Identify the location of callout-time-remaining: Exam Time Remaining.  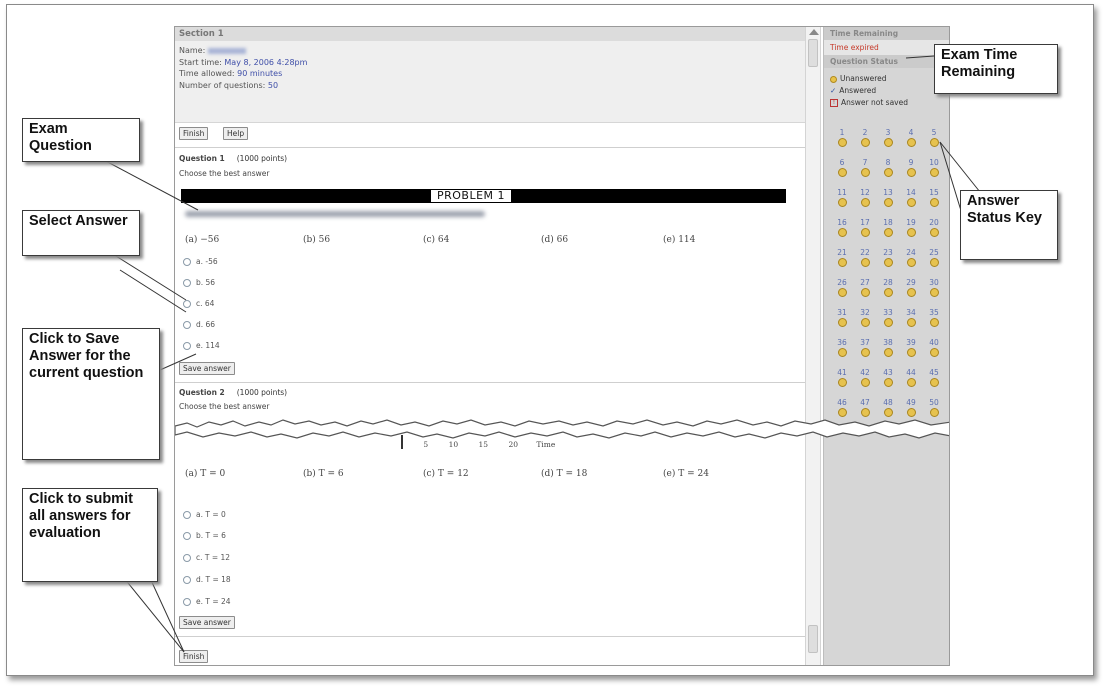
(996, 69).